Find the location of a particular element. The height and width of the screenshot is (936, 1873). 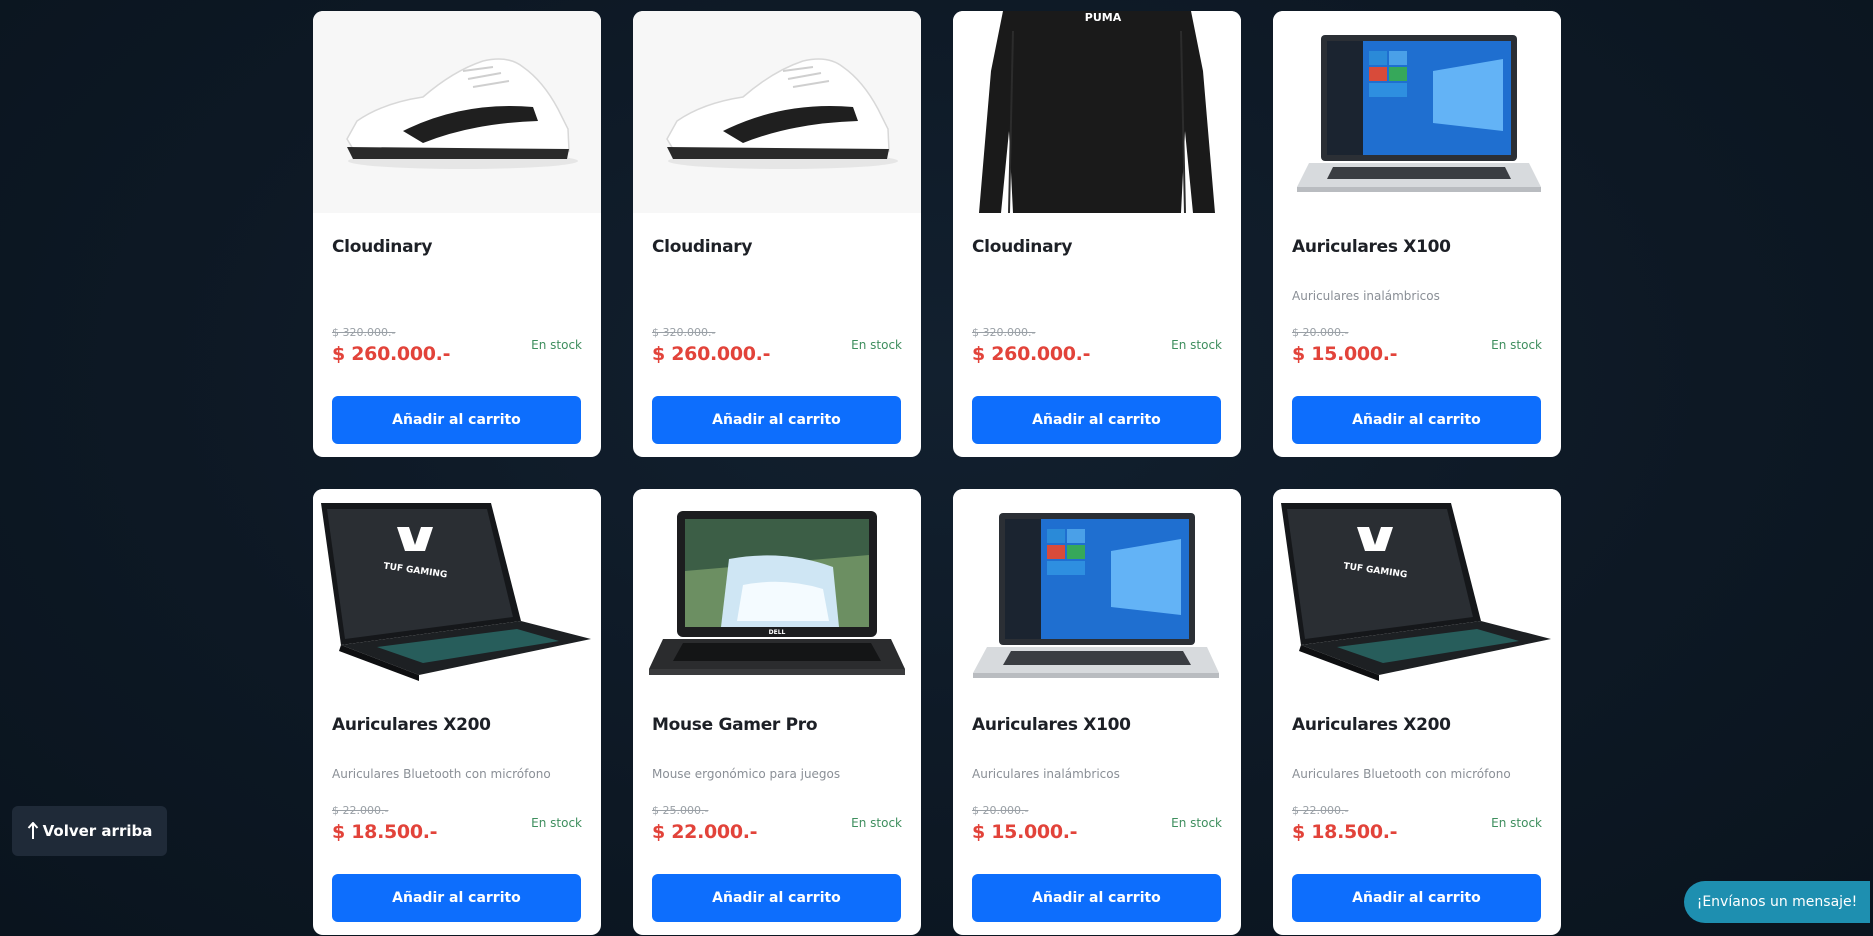

laptop-image: DELL is located at coordinates (777, 593).